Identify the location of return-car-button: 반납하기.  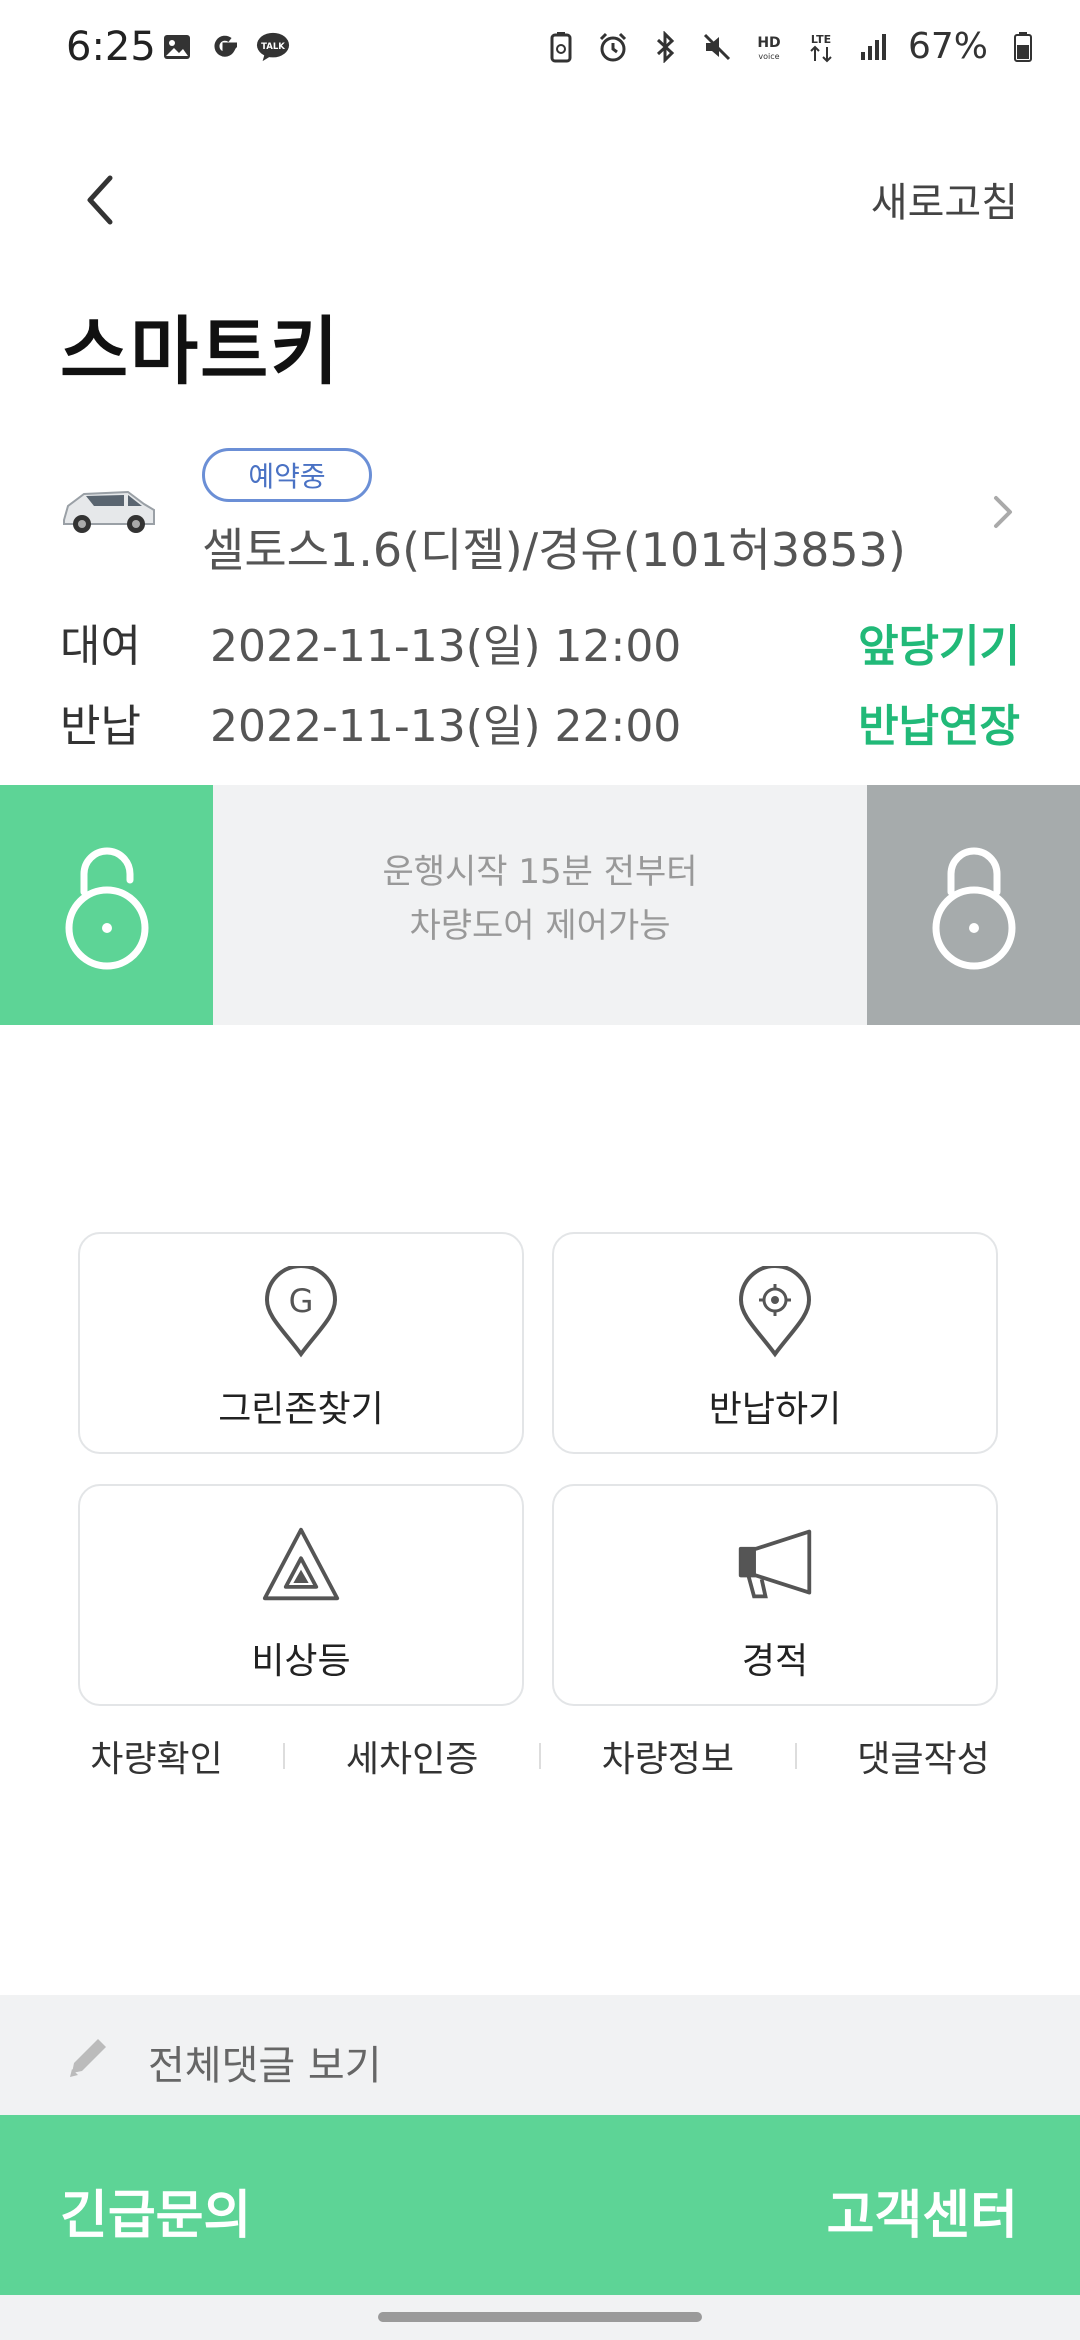
(775, 1343).